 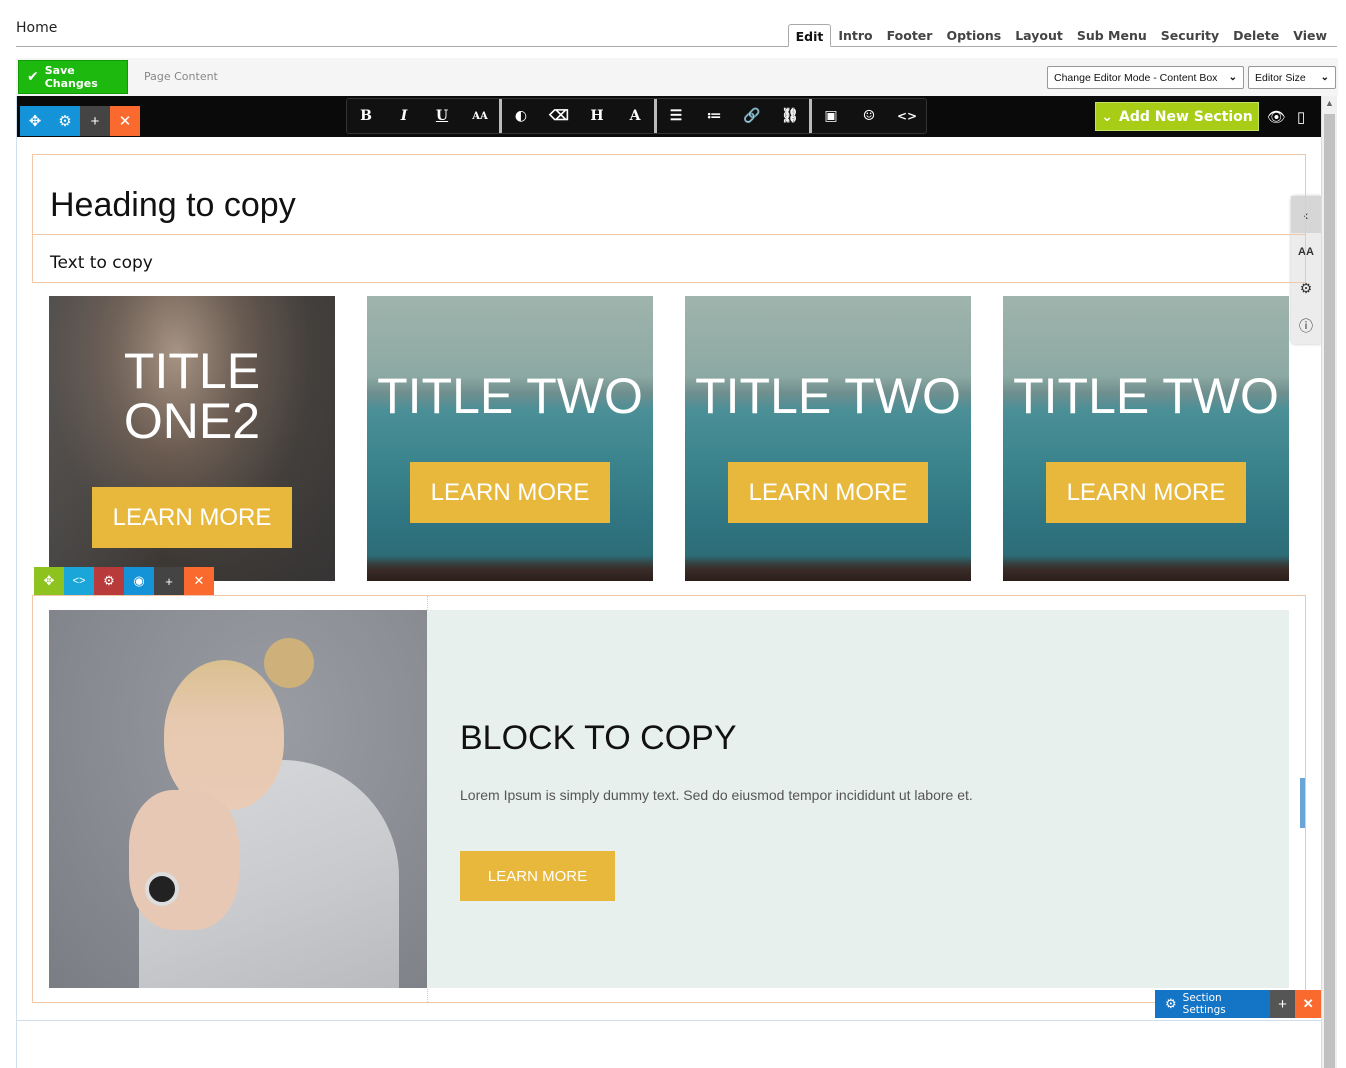 What do you see at coordinates (173, 205) in the screenshot?
I see `page-heading: Heading to copy` at bounding box center [173, 205].